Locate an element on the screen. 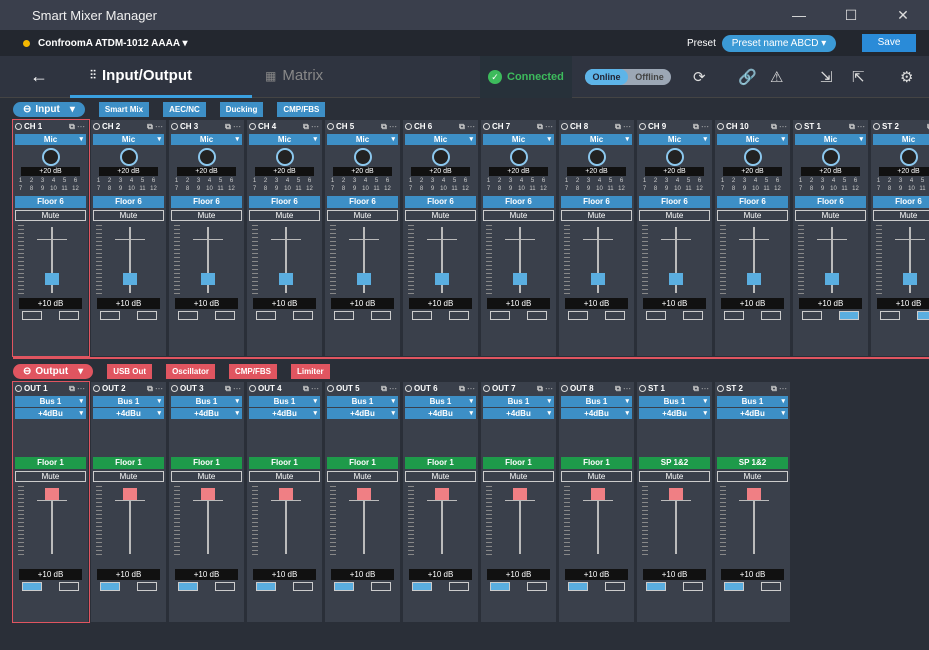 The height and width of the screenshot is (650, 929). back-arrow-icon: ← is located at coordinates (39, 76).